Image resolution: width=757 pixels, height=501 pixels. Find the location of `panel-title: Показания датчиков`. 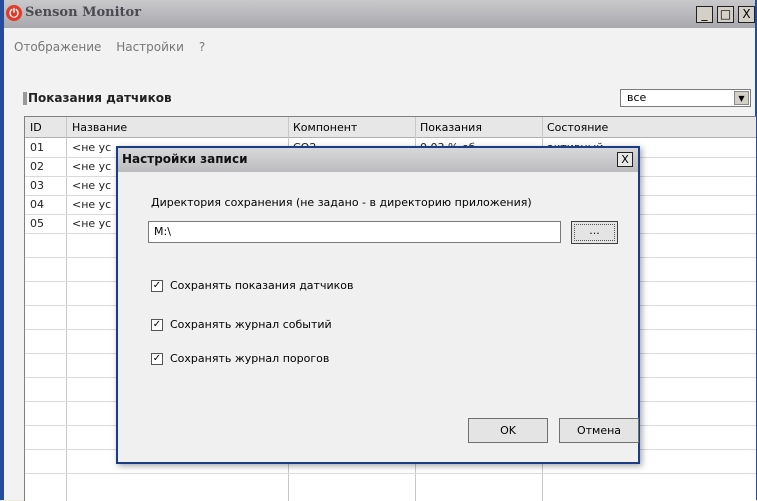

panel-title: Показания датчиков is located at coordinates (97, 98).